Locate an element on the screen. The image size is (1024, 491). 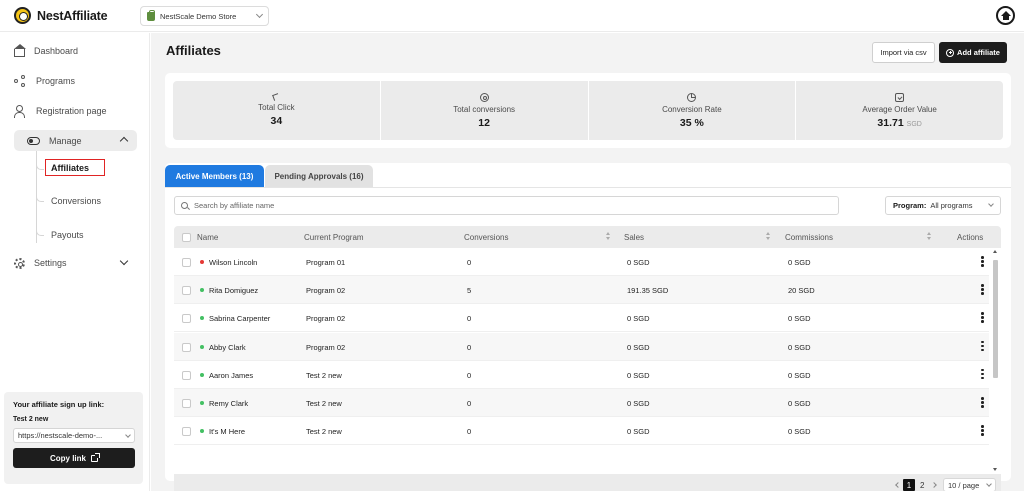
column-header-name: Name is located at coordinates (208, 237).